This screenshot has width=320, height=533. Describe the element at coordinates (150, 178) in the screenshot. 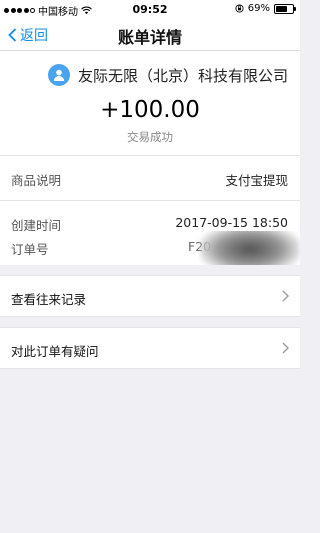

I see `product-description-row: 商品说明 支付宝提现` at that location.